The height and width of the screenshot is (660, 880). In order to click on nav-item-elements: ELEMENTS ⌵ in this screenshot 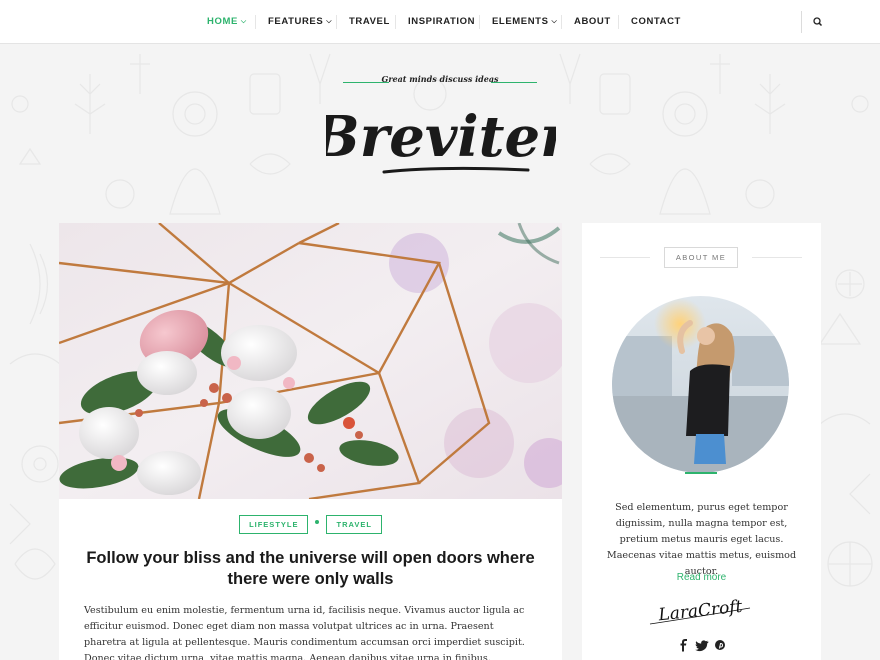, I will do `click(524, 22)`.